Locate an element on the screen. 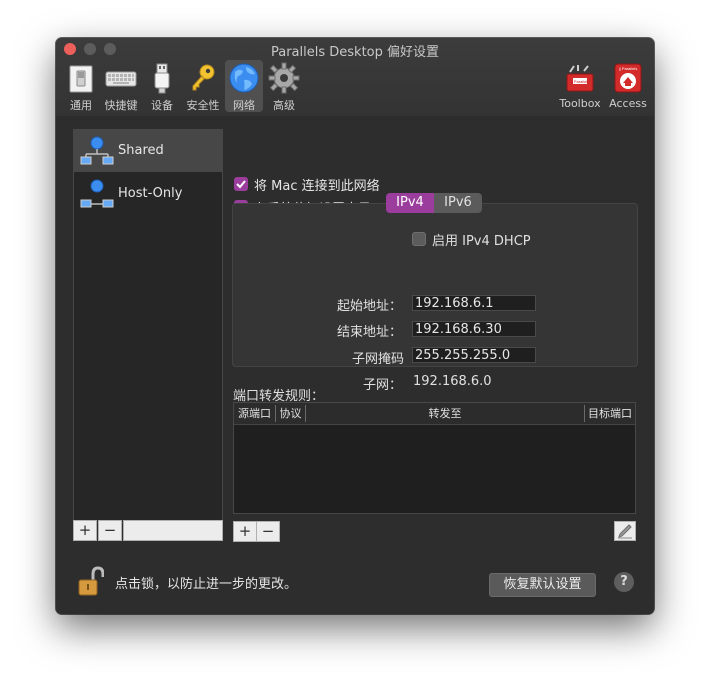 Image resolution: width=710 pixels, height=689 pixels. list-toolbar-spacer is located at coordinates (173, 530).